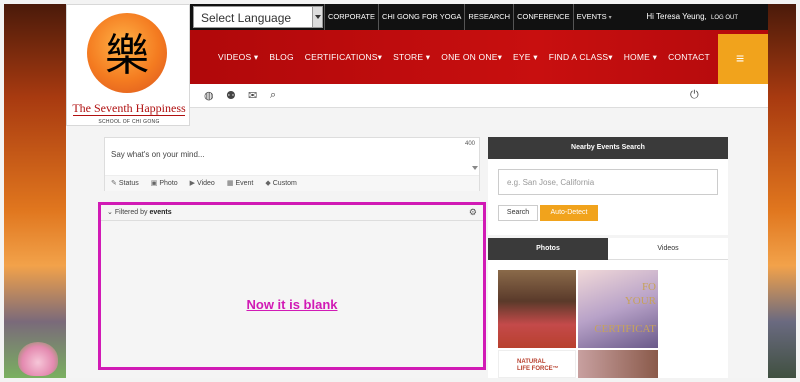 This screenshot has width=800, height=382. Describe the element at coordinates (127, 55) in the screenshot. I see `logo-glyph: 樂` at that location.